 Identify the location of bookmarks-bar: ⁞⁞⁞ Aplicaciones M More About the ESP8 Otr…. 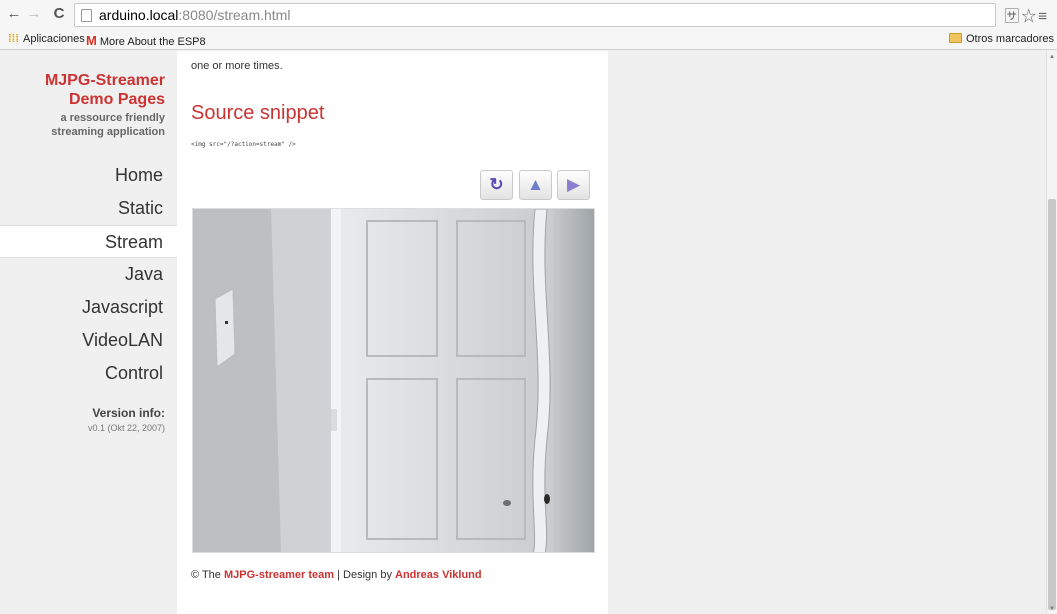
(528, 40).